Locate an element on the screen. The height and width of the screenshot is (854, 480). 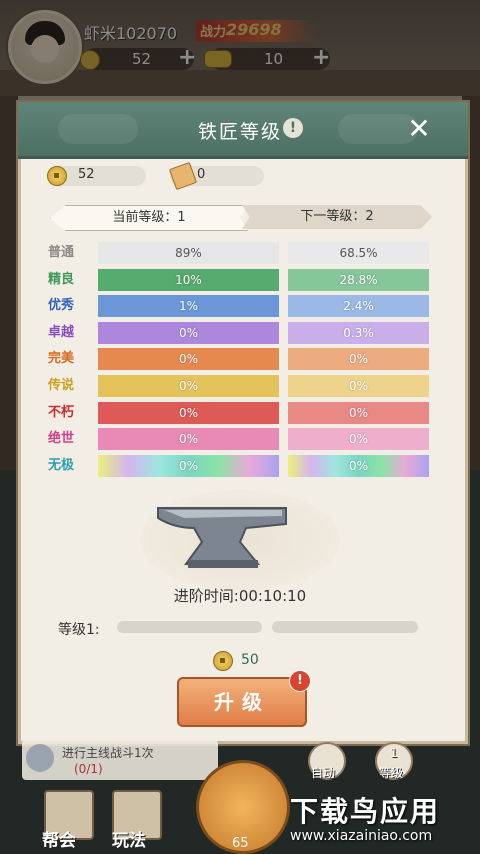
watermark-title: 下载鸟应用 is located at coordinates (365, 811).